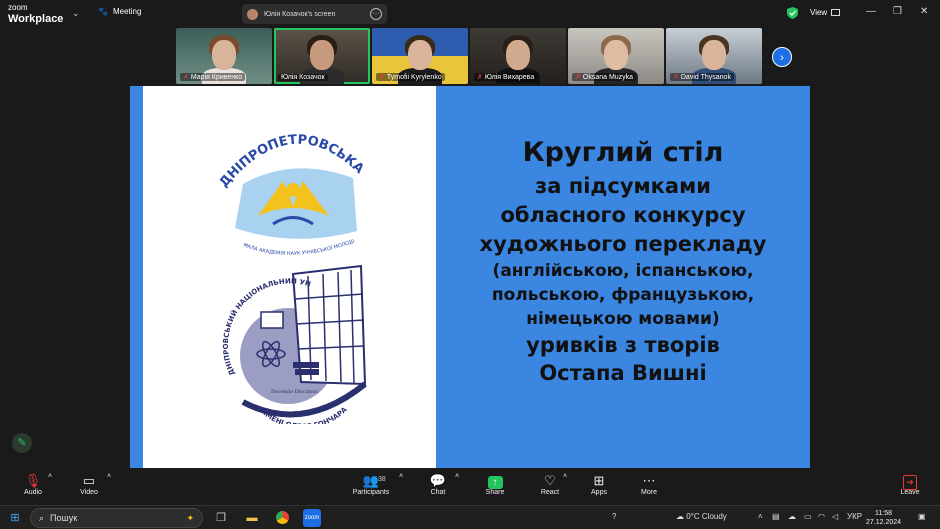 The width and height of the screenshot is (940, 529). Describe the element at coordinates (608, 77) in the screenshot. I see `participant-name: Oksana Muzyka` at that location.